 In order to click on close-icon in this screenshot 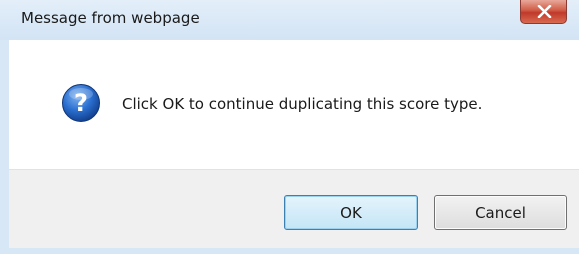, I will do `click(544, 11)`.